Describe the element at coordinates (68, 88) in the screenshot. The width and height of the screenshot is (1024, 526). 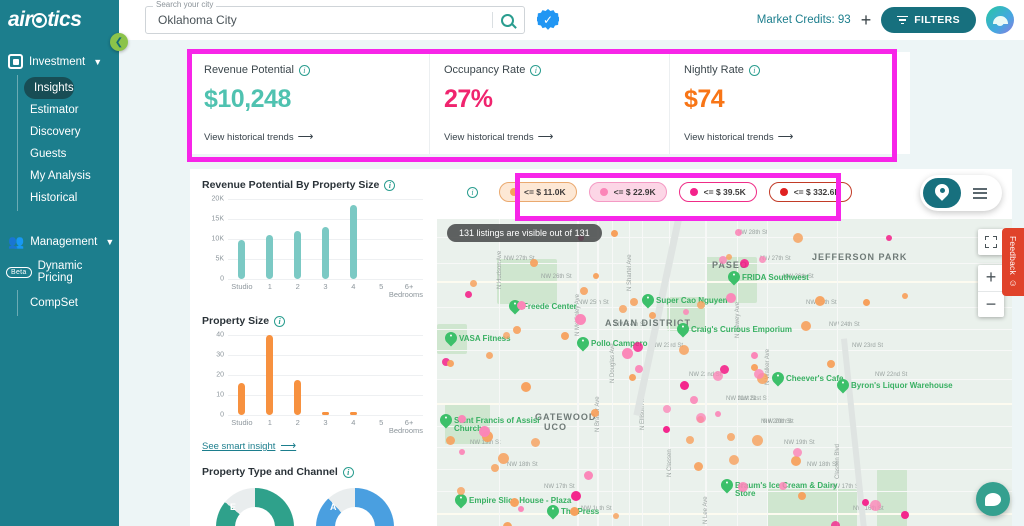
I see `sidebar-item-insights: Insights` at that location.